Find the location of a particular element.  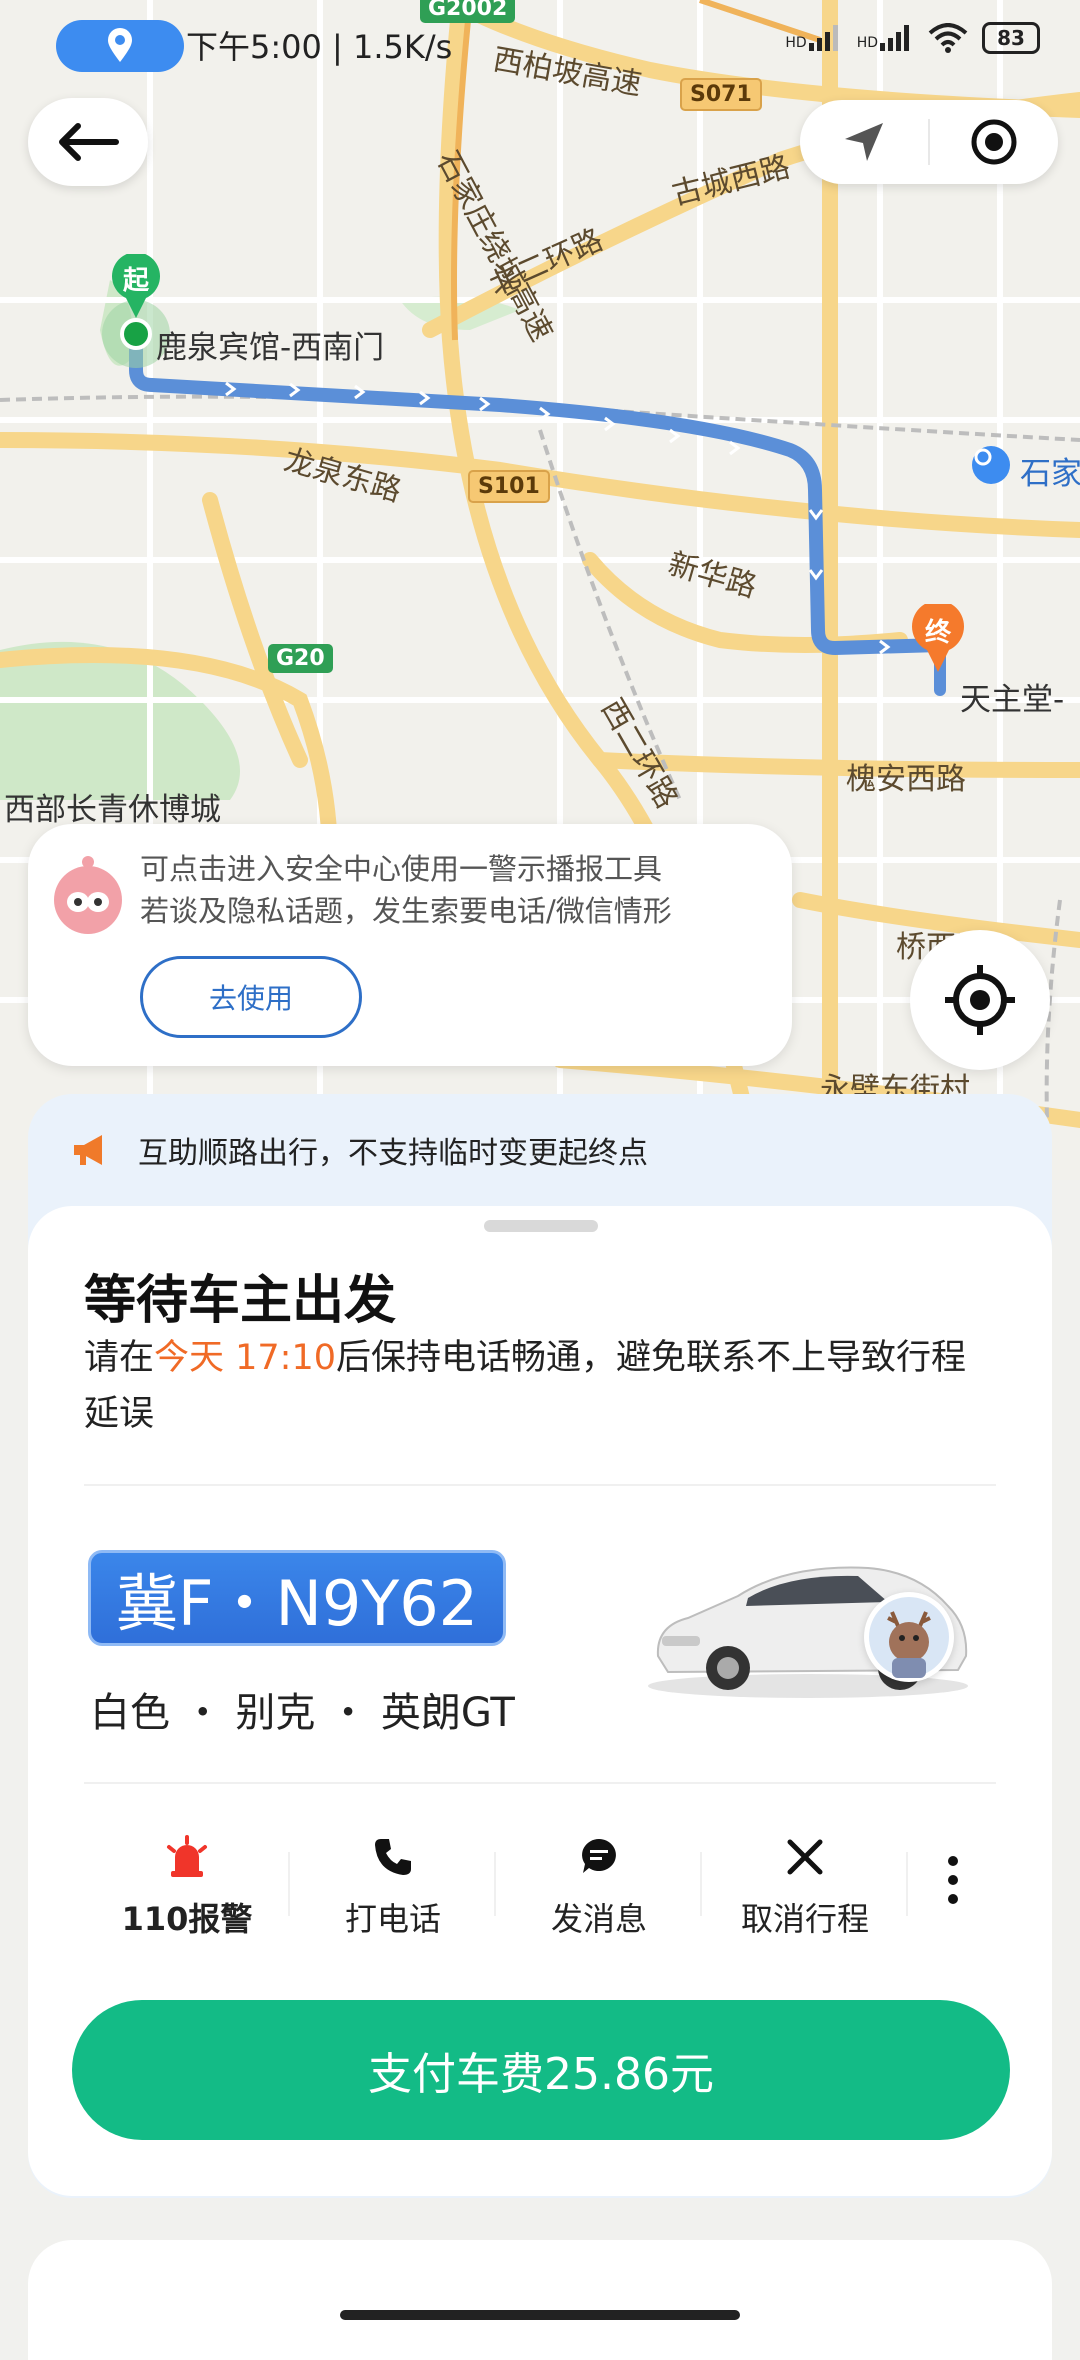

target-icon is located at coordinates (994, 142).